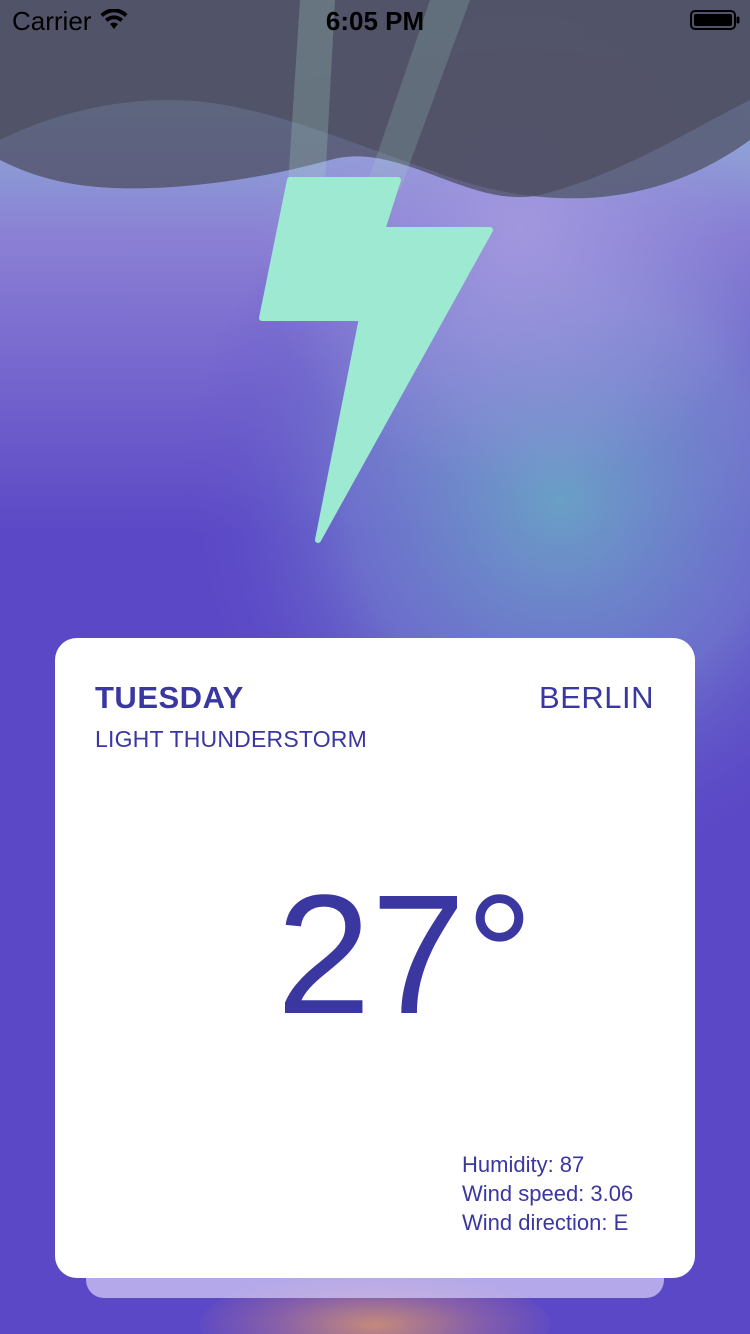 The width and height of the screenshot is (750, 1334). Describe the element at coordinates (596, 697) in the screenshot. I see `city-label: BERLIN` at that location.